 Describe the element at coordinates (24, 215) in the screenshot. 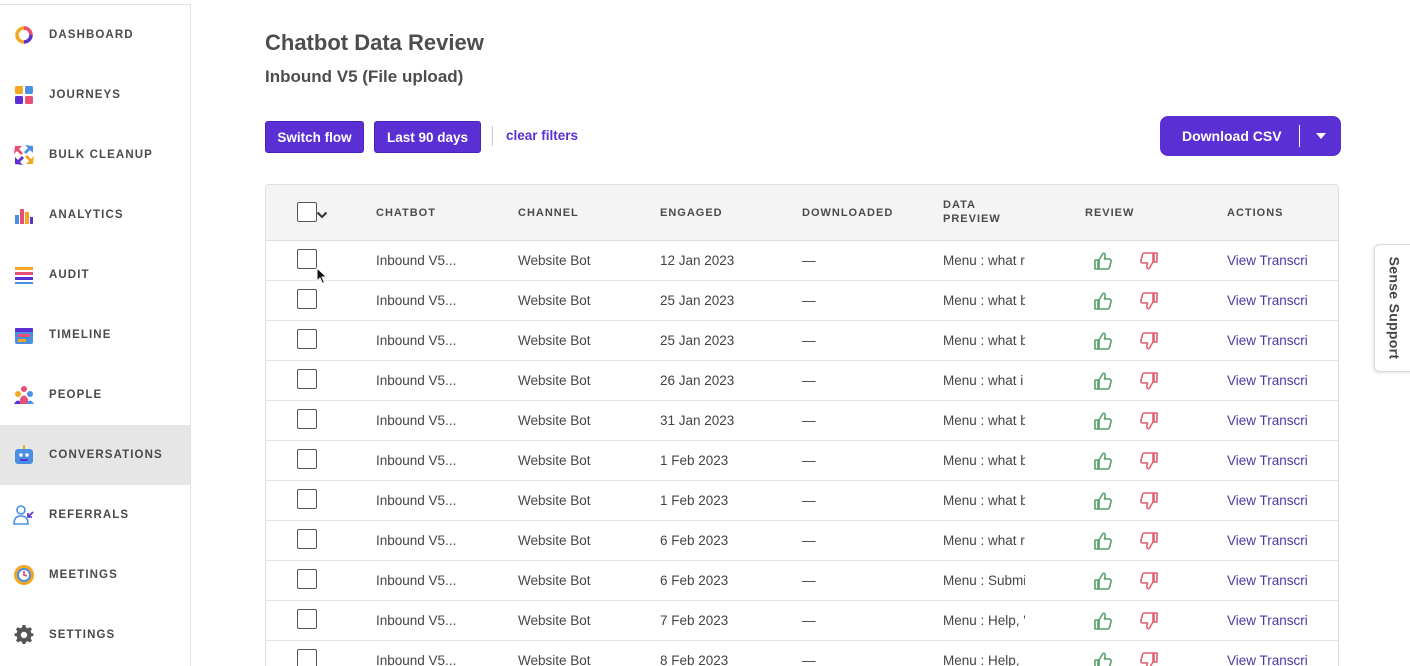

I see `analytics-bars-icon` at that location.